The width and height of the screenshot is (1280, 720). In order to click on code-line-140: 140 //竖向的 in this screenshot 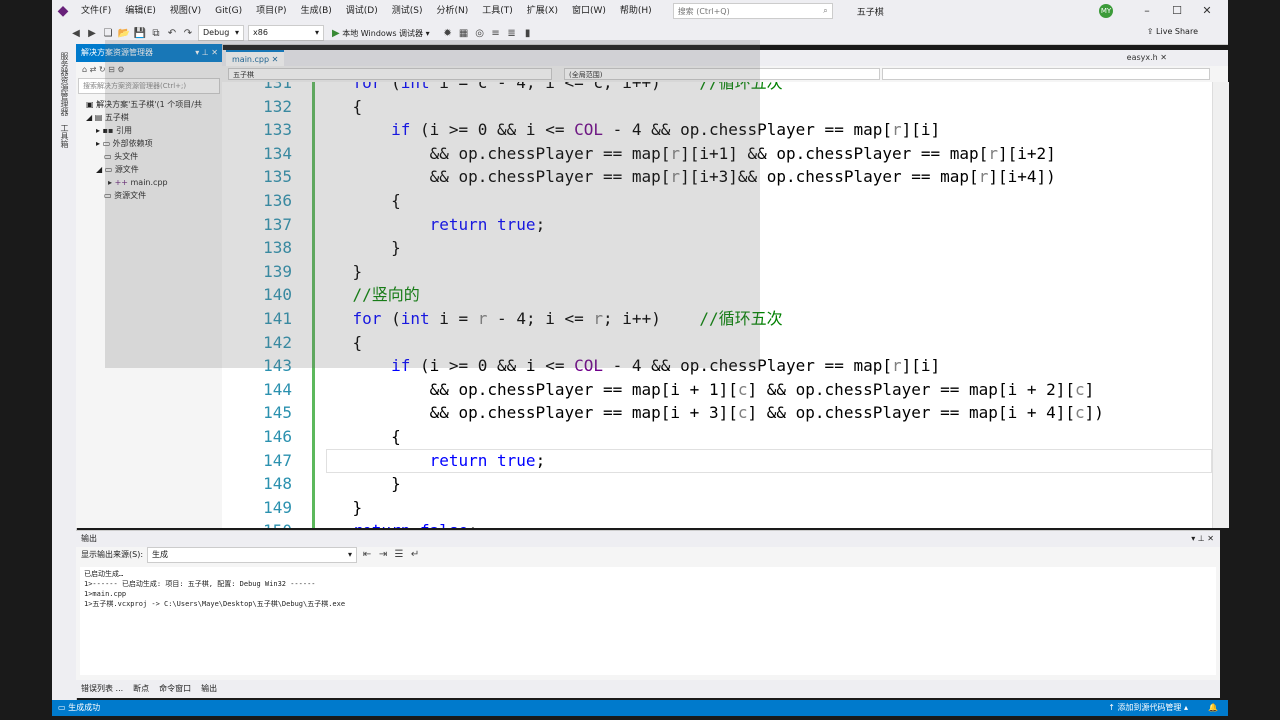, I will do `click(341, 295)`.